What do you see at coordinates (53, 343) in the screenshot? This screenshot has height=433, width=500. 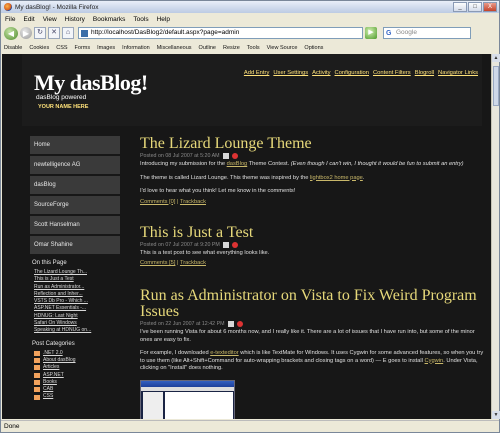 I see `post-categories-heading: Post Categories` at bounding box center [53, 343].